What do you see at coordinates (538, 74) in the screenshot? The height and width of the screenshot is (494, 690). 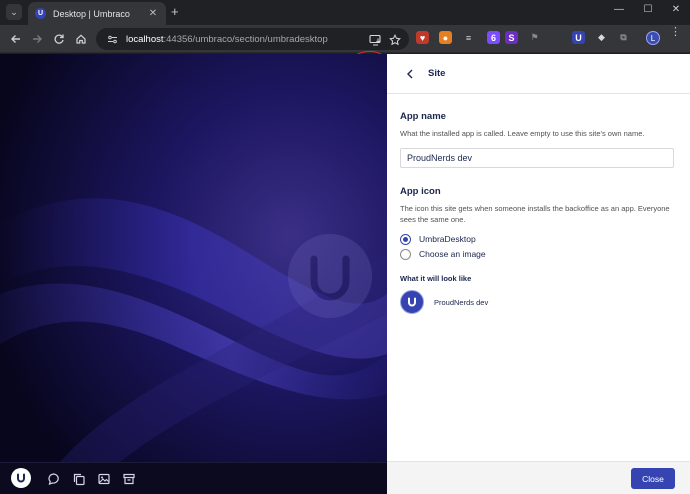 I see `panel-header: Site` at bounding box center [538, 74].